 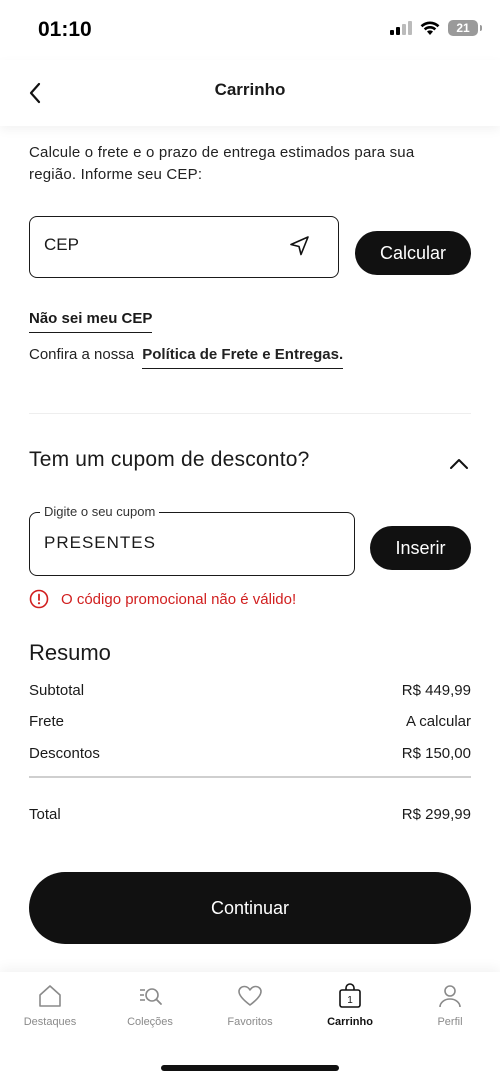 I want to click on insert-coupon-button: Inserir, so click(x=420, y=548).